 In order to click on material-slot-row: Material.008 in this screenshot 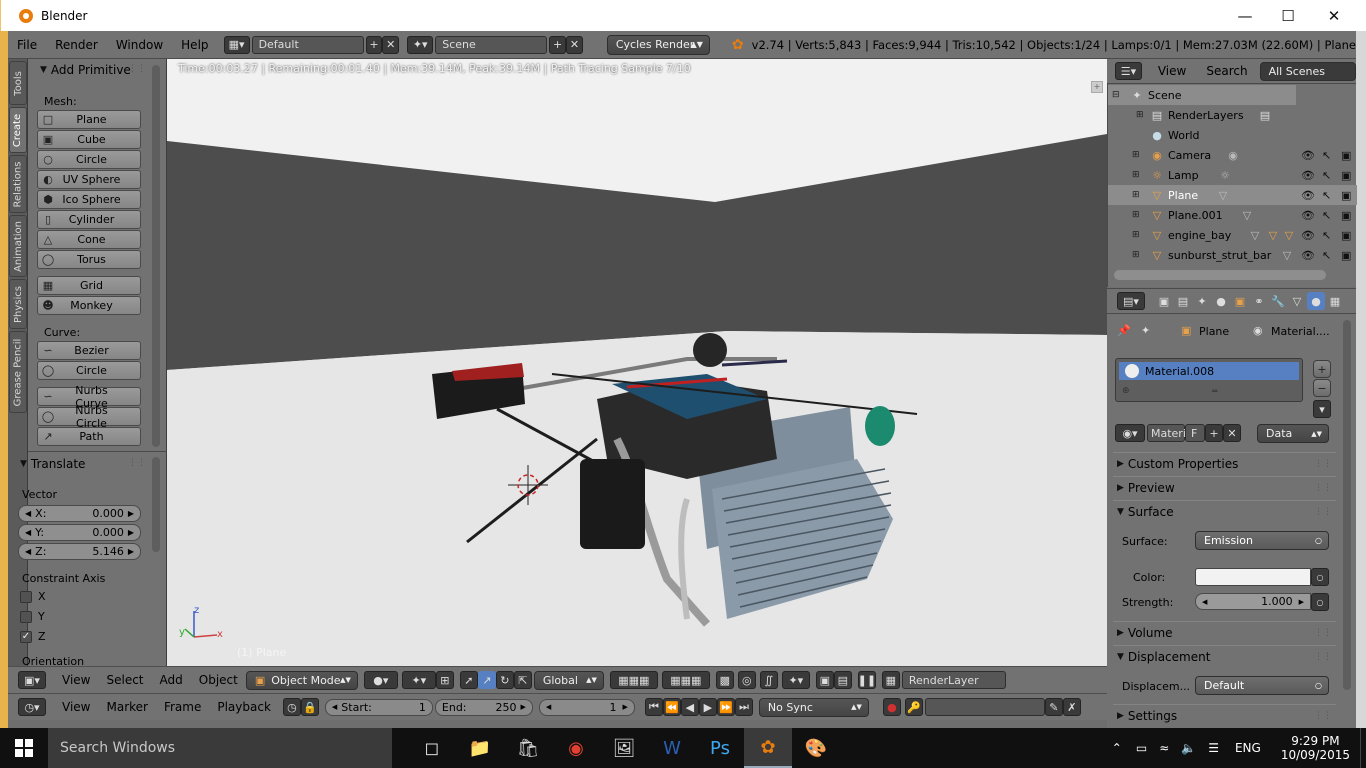, I will do `click(1209, 371)`.